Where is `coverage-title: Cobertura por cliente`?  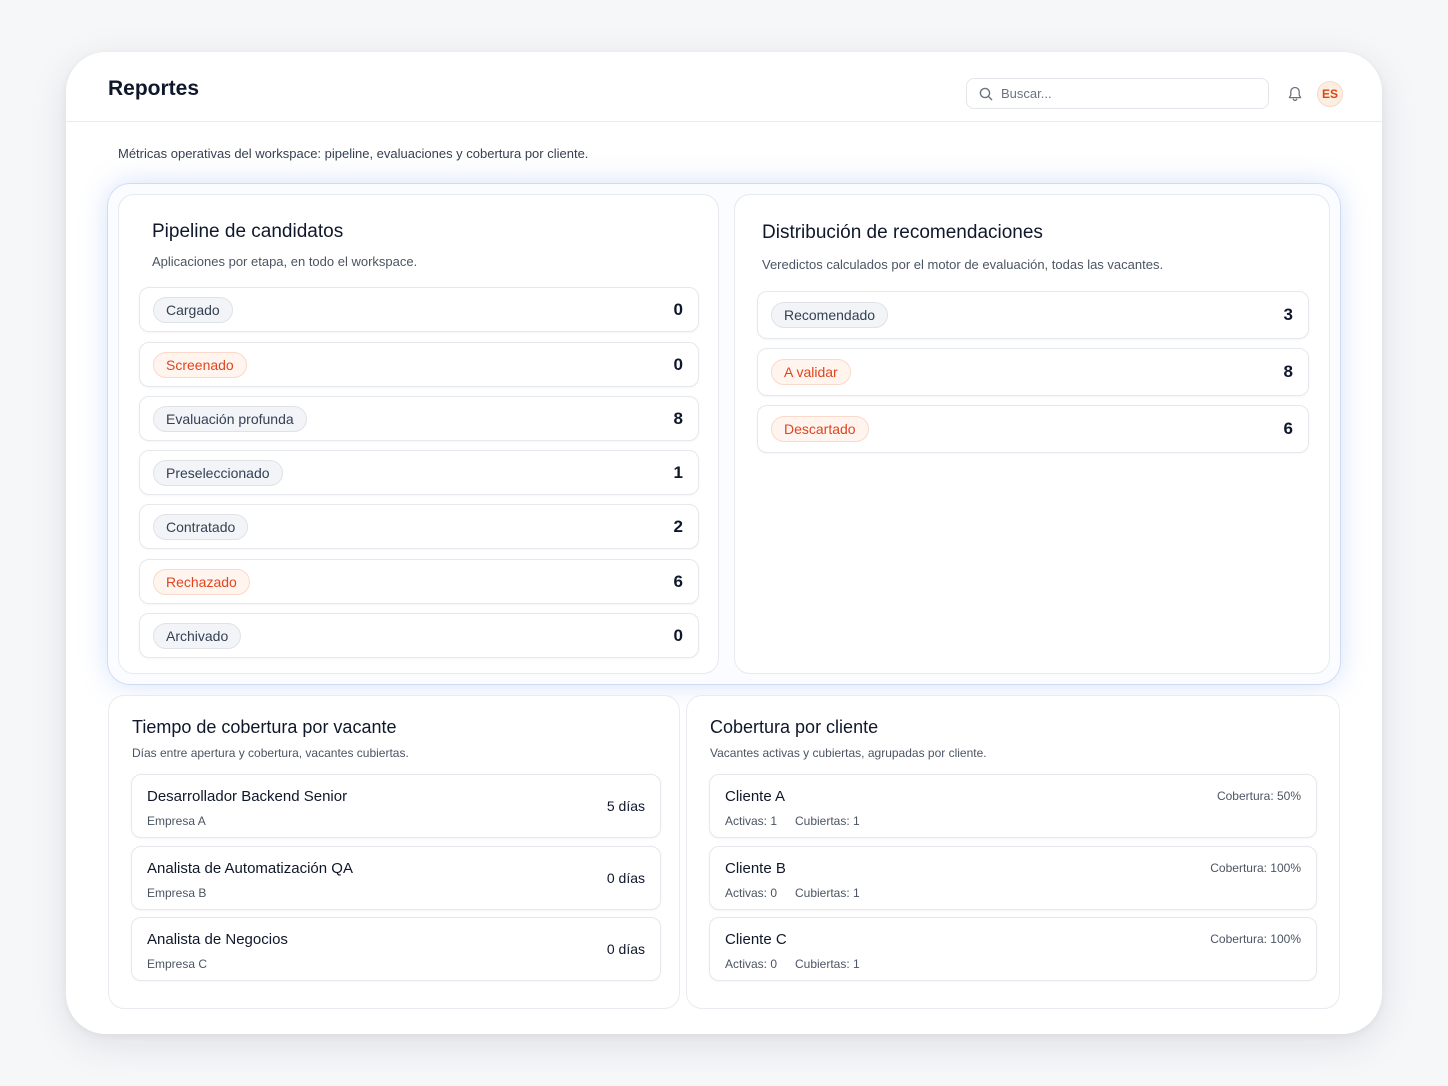
coverage-title: Cobertura por cliente is located at coordinates (794, 727).